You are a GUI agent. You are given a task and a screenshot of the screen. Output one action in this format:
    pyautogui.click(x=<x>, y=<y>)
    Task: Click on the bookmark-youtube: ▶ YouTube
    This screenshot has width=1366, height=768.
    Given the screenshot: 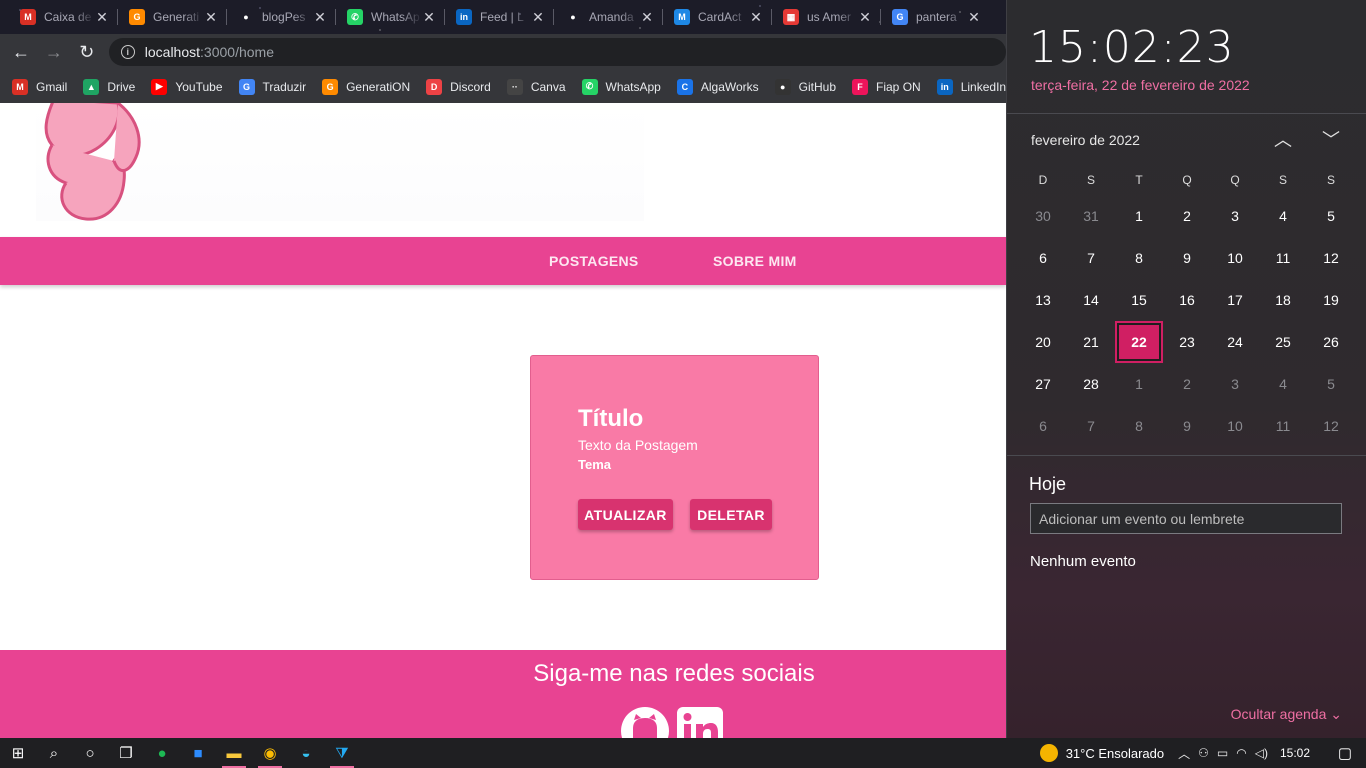 What is the action you would take?
    pyautogui.click(x=187, y=86)
    